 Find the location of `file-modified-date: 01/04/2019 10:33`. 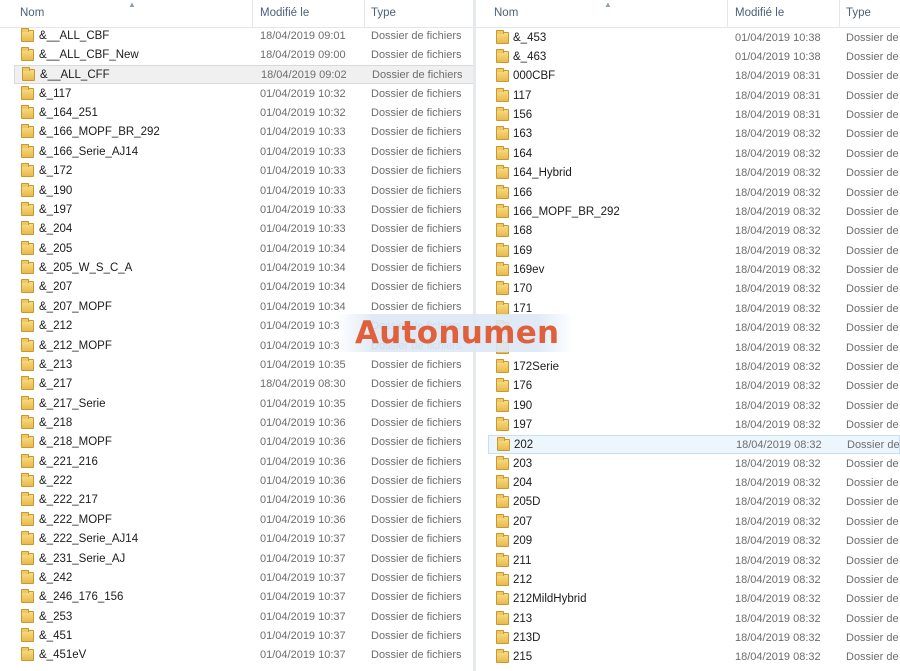

file-modified-date: 01/04/2019 10:33 is located at coordinates (303, 132).